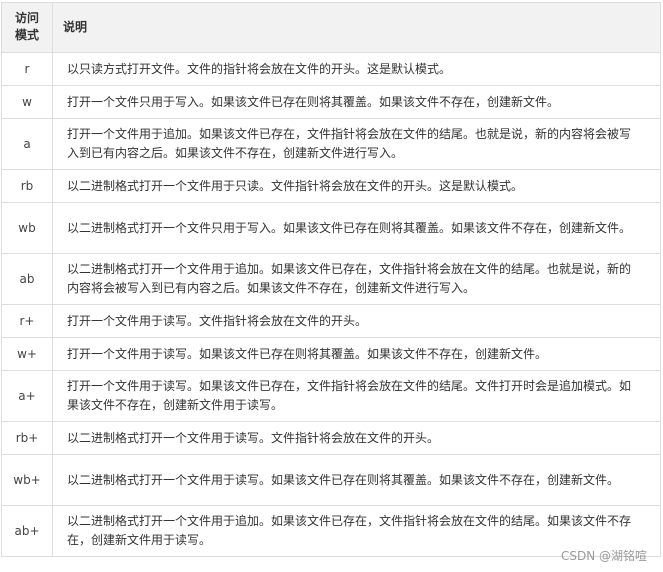 The image size is (663, 572). Describe the element at coordinates (356, 354) in the screenshot. I see `description-cell: 打开一个文件用于读写。如果该文件已存在则将其覆盖。如果该文件不存在，创建新文件。` at that location.